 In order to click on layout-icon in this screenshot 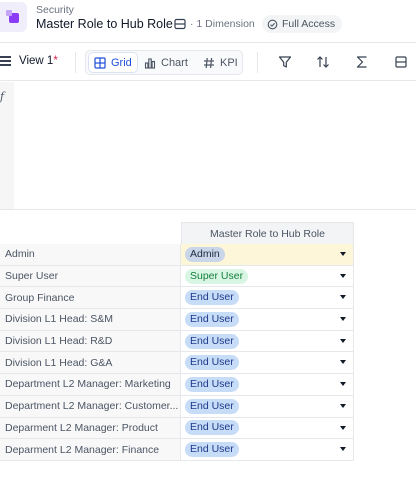, I will do `click(401, 62)`.